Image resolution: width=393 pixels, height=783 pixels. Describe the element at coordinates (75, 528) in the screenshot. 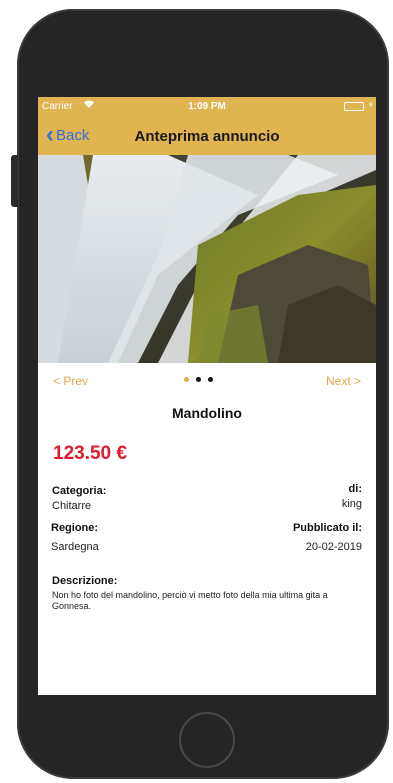

I see `region-label: Regione:` at that location.